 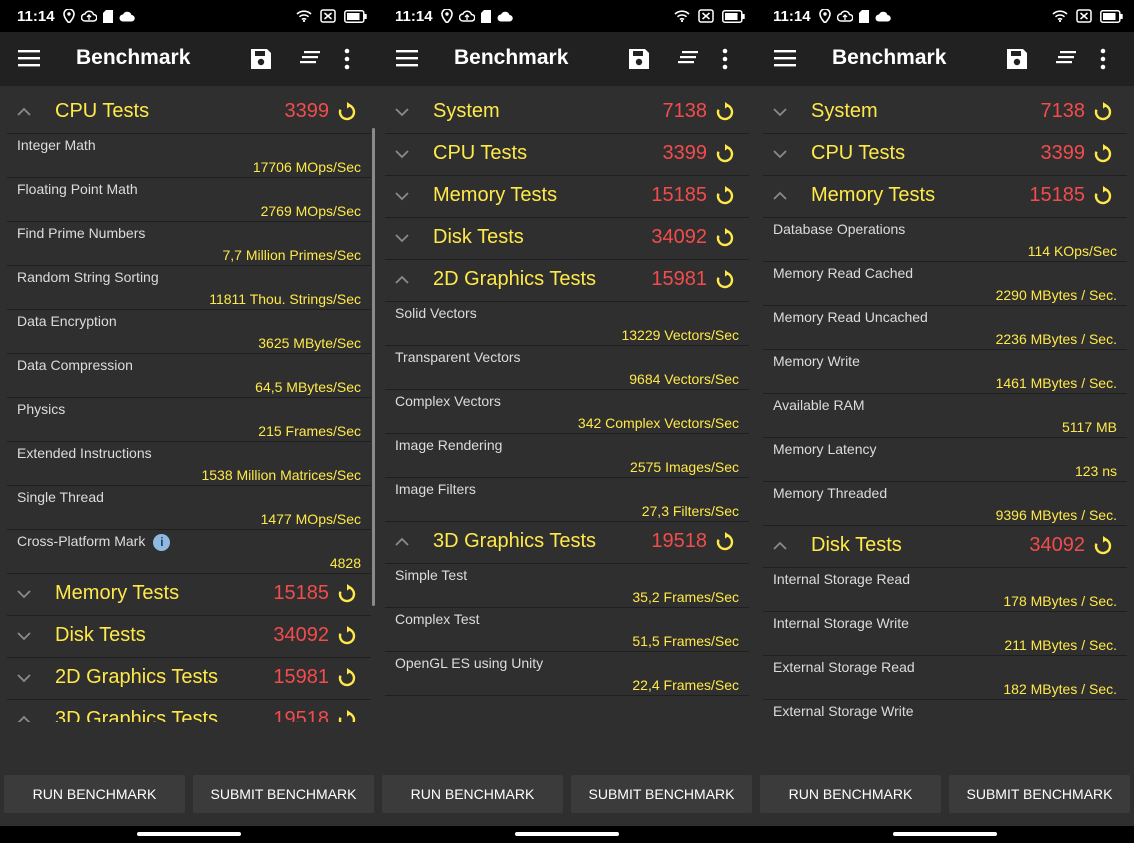 I want to click on result-row: Cross-Platform Mark i 4828, so click(x=189, y=552).